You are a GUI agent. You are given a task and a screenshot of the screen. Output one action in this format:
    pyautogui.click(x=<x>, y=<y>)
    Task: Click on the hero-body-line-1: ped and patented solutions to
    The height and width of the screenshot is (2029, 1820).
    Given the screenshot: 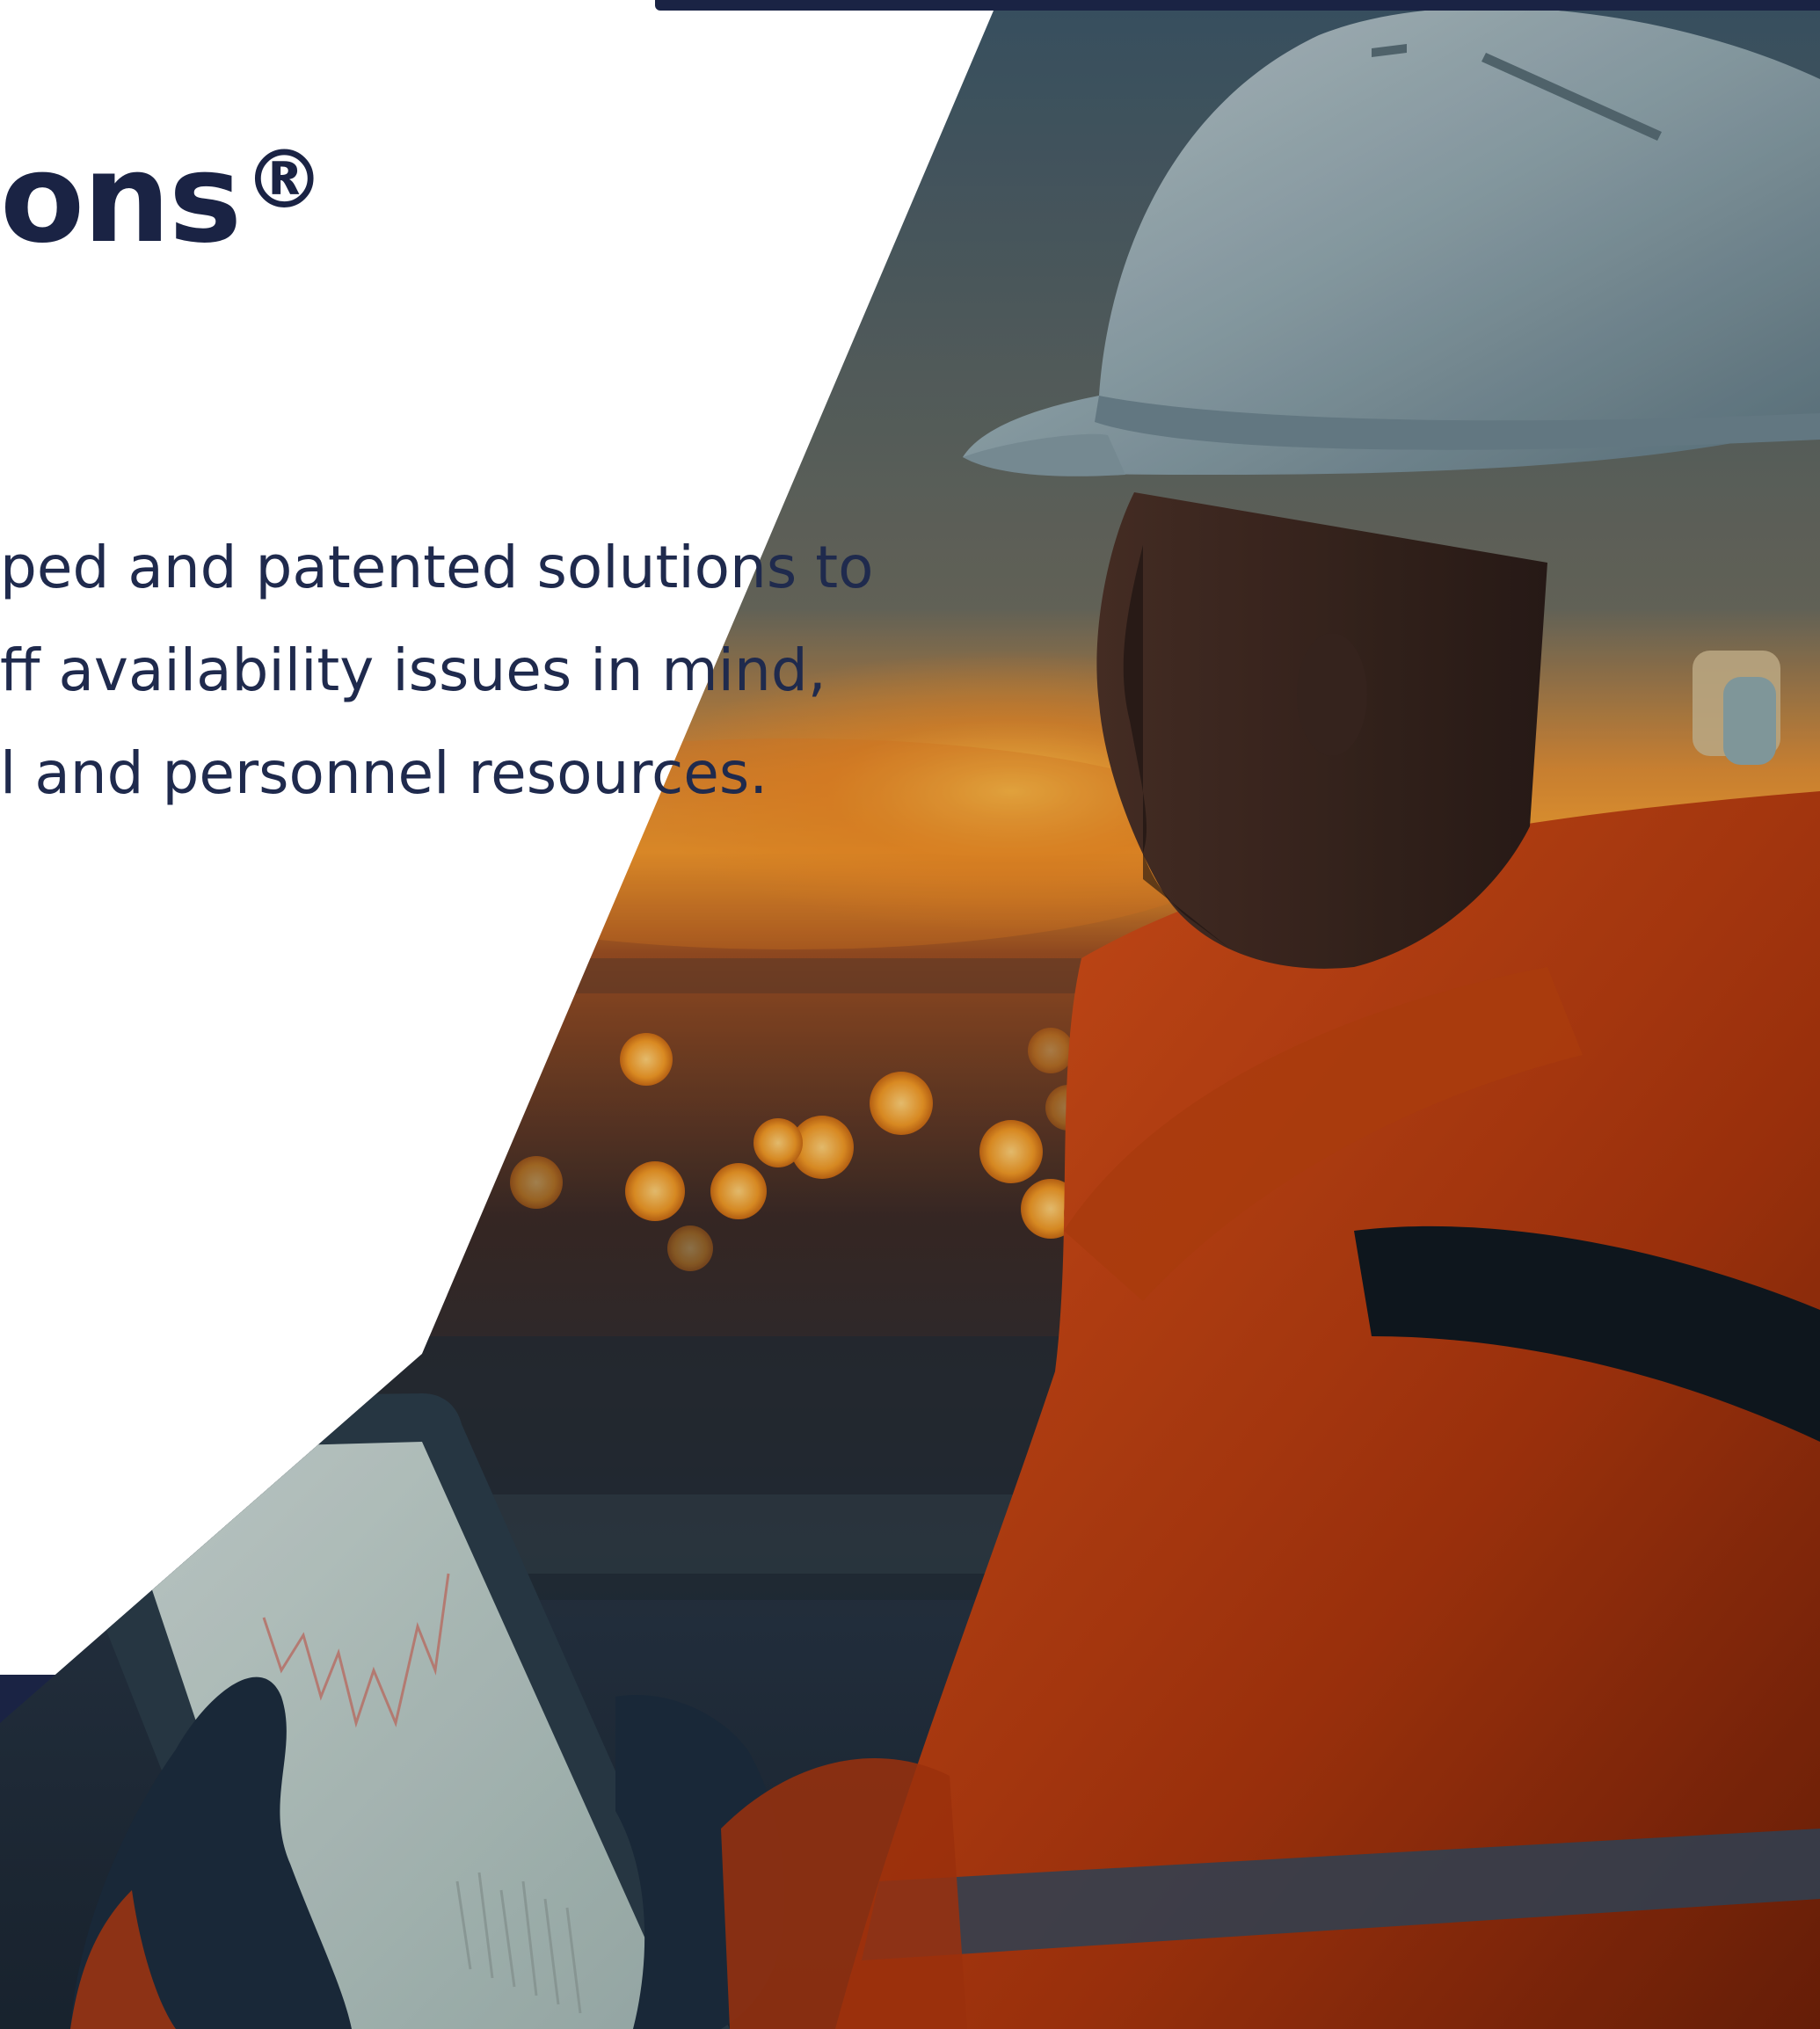 What is the action you would take?
    pyautogui.click(x=437, y=567)
    